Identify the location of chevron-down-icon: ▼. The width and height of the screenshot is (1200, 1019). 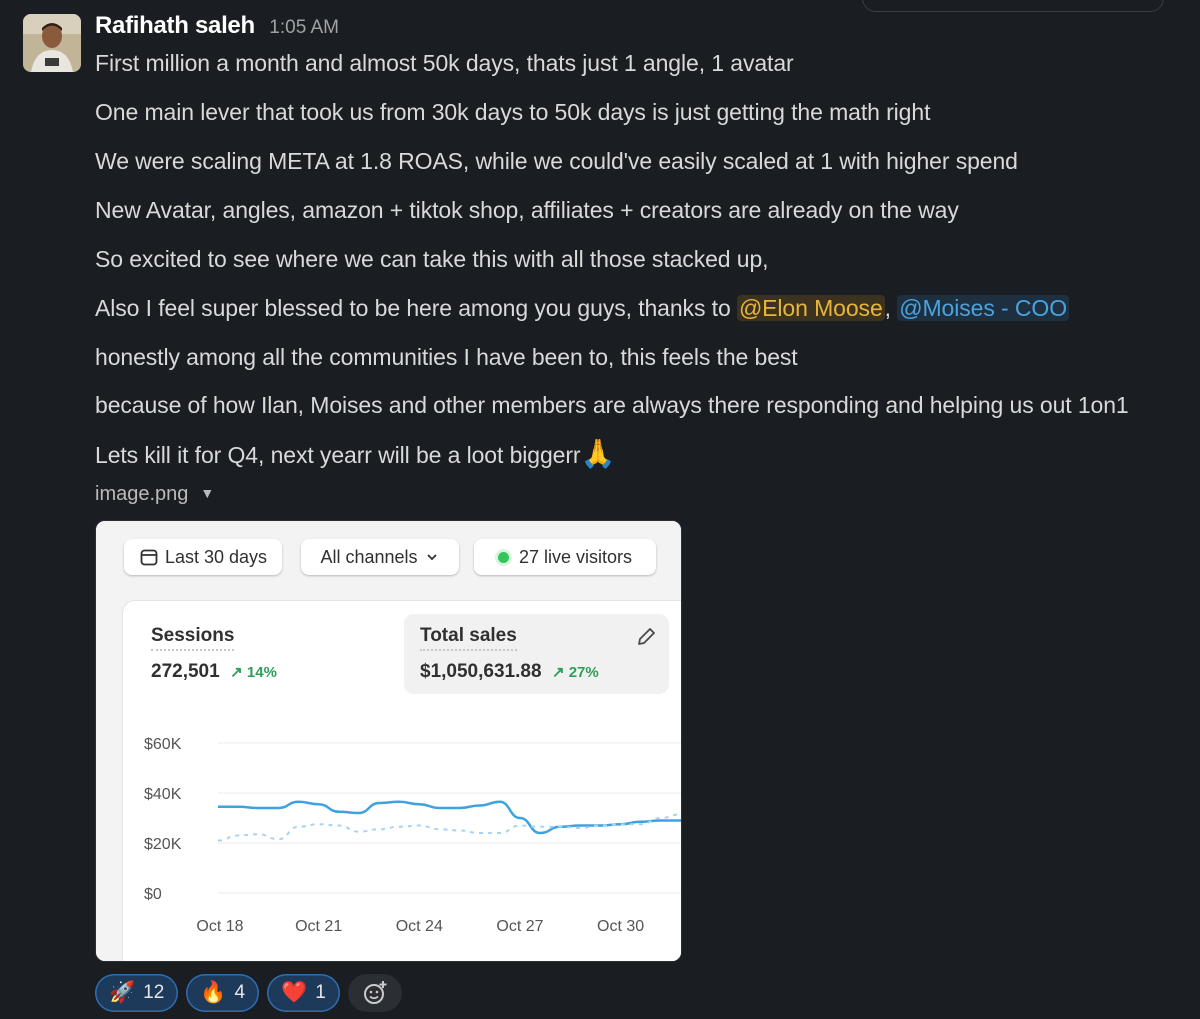
(207, 493).